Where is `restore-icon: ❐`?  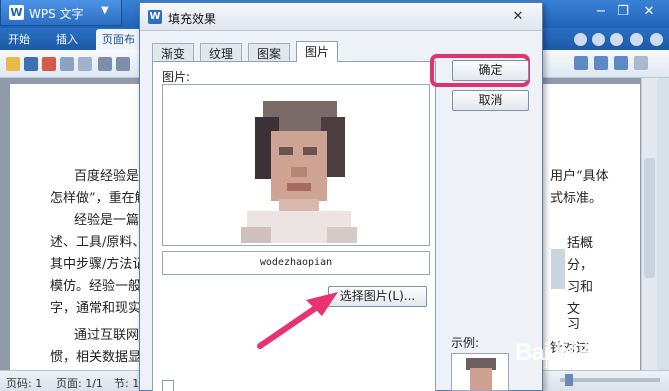
restore-icon: ❐ is located at coordinates (623, 12).